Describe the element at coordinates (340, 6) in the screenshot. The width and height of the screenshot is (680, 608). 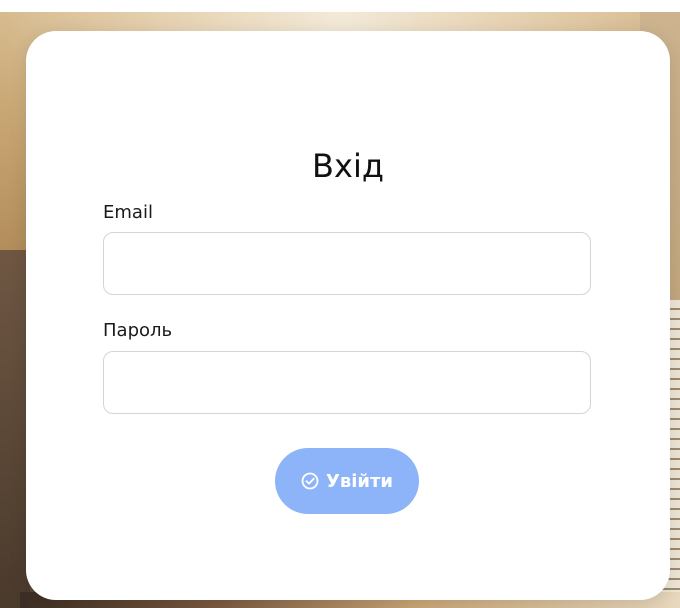
I see `top-strip` at that location.